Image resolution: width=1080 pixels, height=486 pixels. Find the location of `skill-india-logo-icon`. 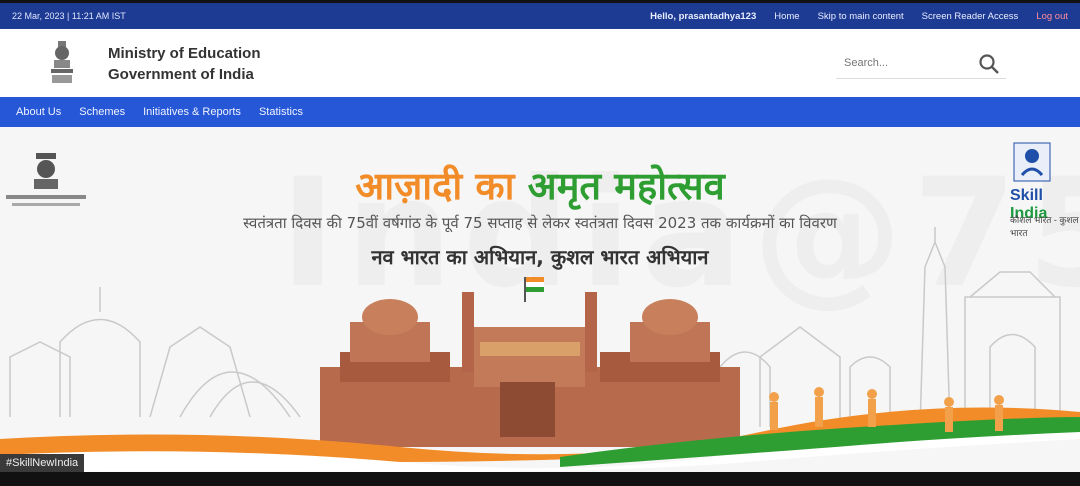

skill-india-logo-icon is located at coordinates (1032, 162).